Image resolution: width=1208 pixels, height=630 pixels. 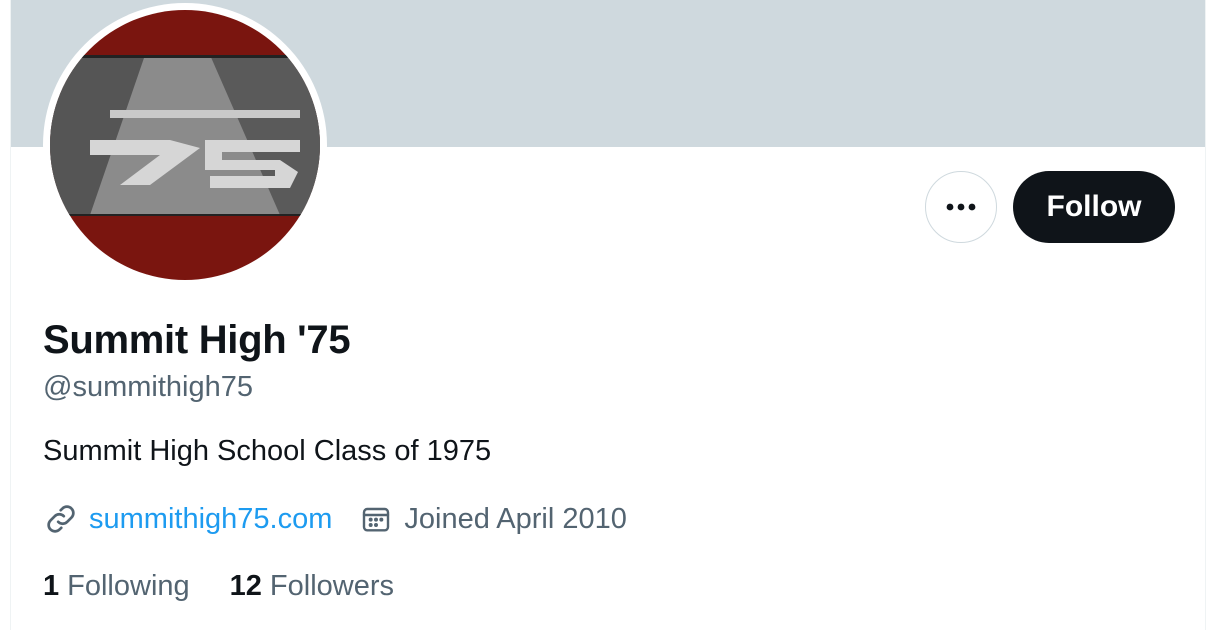 I want to click on website-link: summithigh75.com, so click(x=210, y=519).